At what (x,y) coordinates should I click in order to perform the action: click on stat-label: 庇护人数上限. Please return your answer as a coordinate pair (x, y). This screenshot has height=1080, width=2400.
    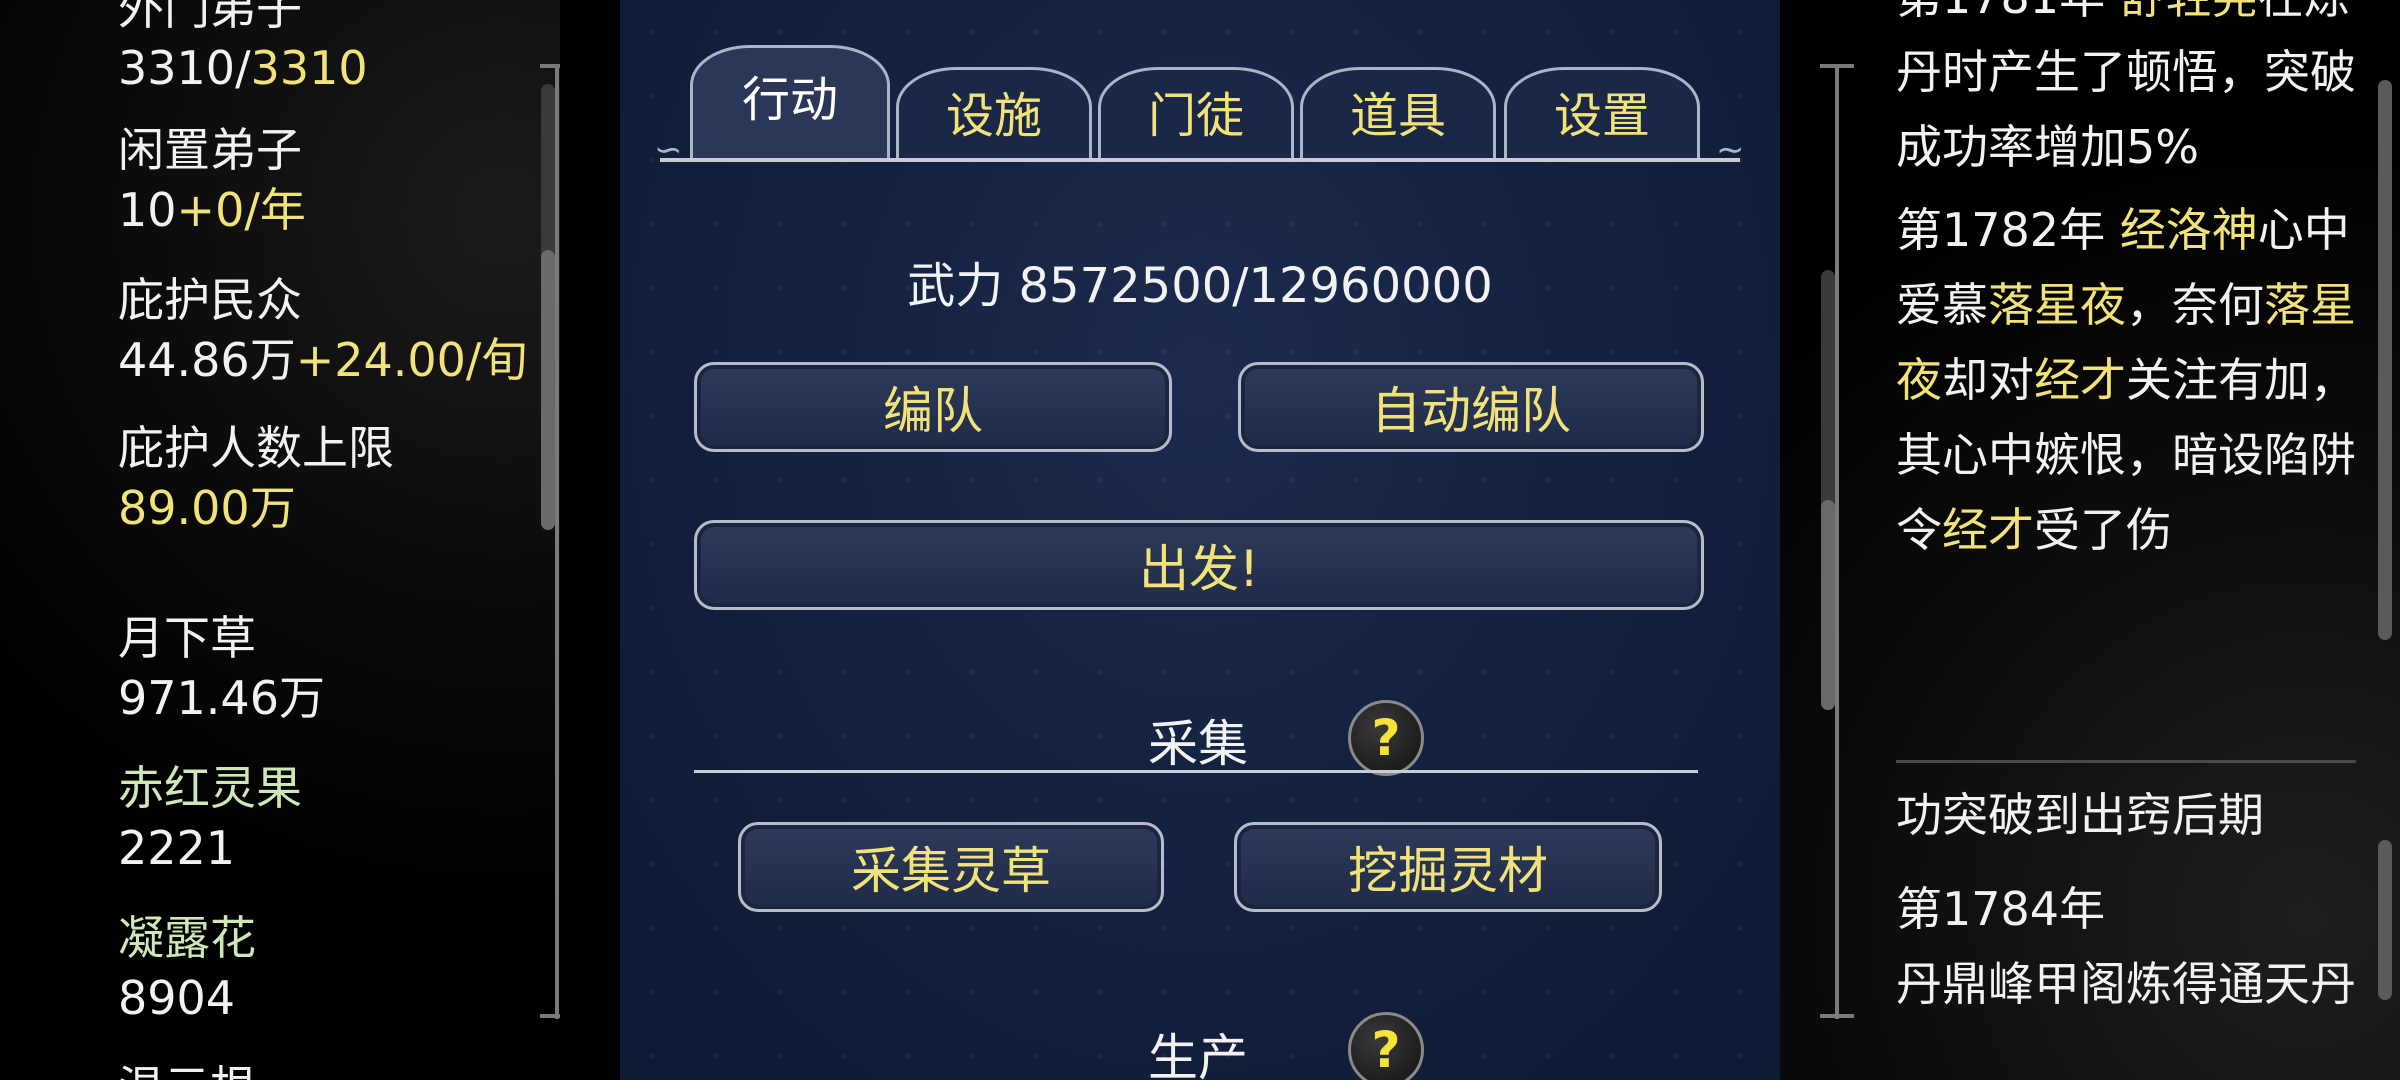
    Looking at the image, I should click on (256, 448).